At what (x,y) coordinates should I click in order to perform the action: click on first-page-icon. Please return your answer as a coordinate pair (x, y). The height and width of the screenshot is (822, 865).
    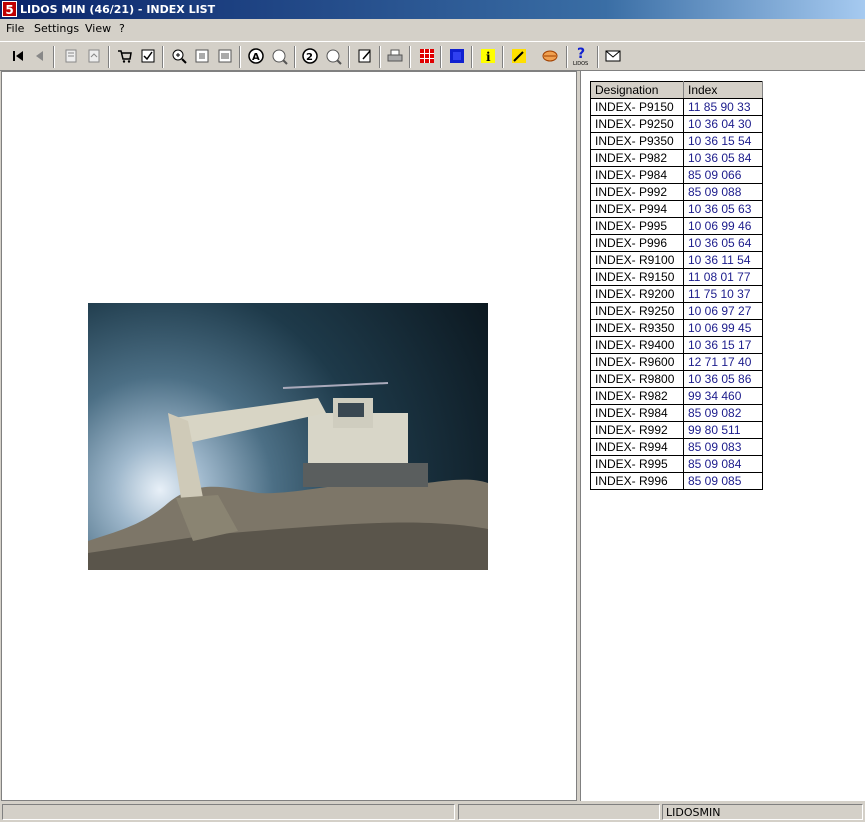
    Looking at the image, I should click on (18, 56).